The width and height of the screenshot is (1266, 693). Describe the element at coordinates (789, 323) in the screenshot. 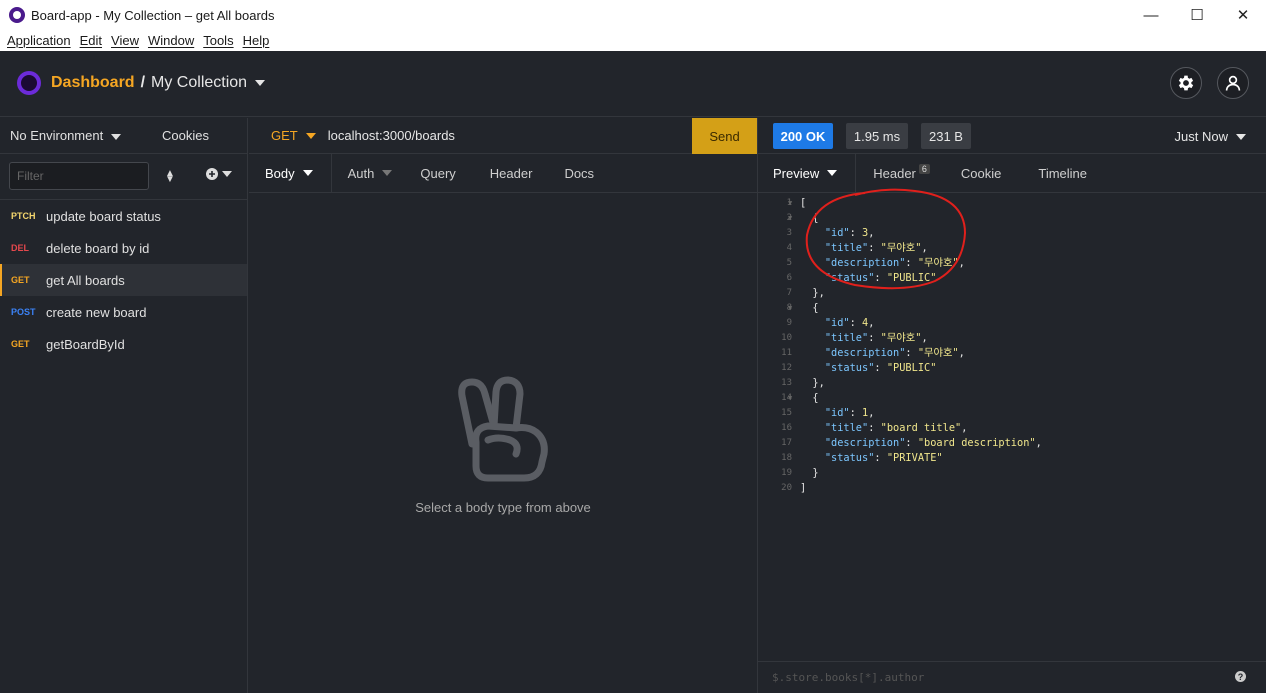

I see `line-number: 9` at that location.